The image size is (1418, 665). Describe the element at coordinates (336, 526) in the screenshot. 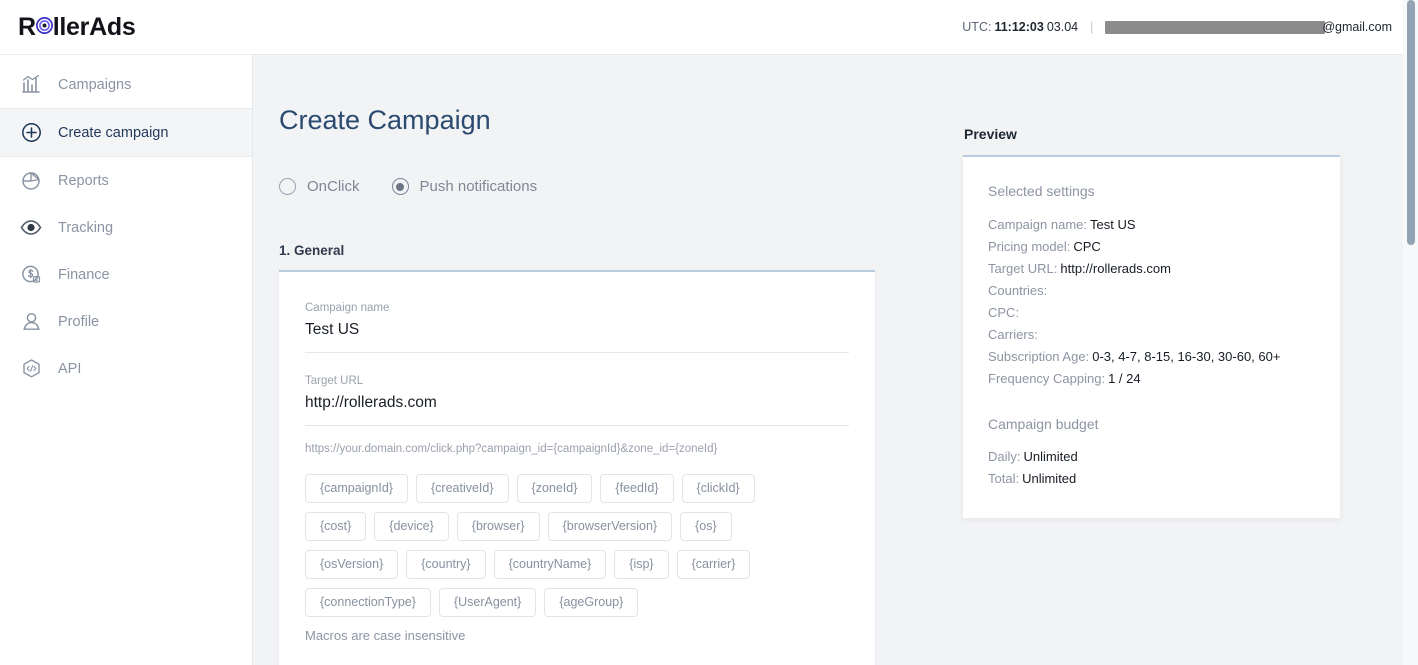

I see `macro-chip: {cost}` at that location.